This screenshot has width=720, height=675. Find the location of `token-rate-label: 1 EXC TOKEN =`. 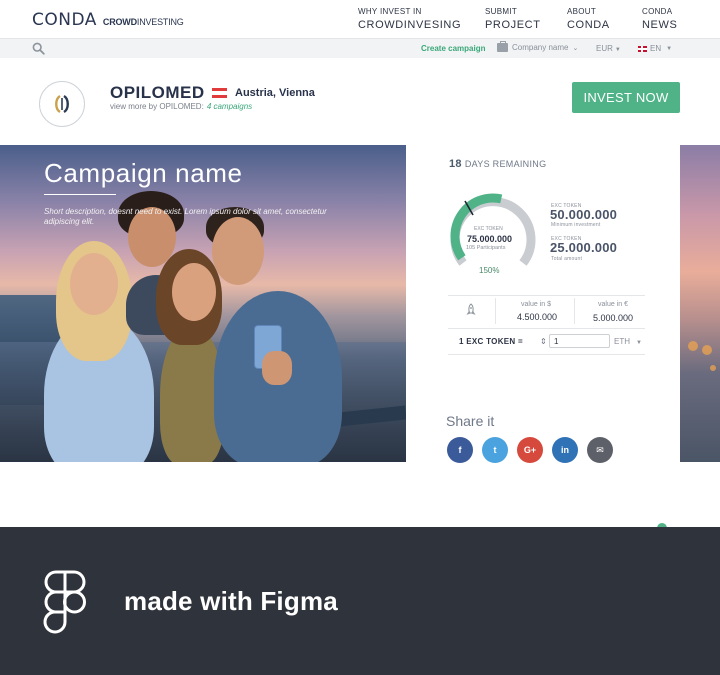

token-rate-label: 1 EXC TOKEN = is located at coordinates (491, 341).